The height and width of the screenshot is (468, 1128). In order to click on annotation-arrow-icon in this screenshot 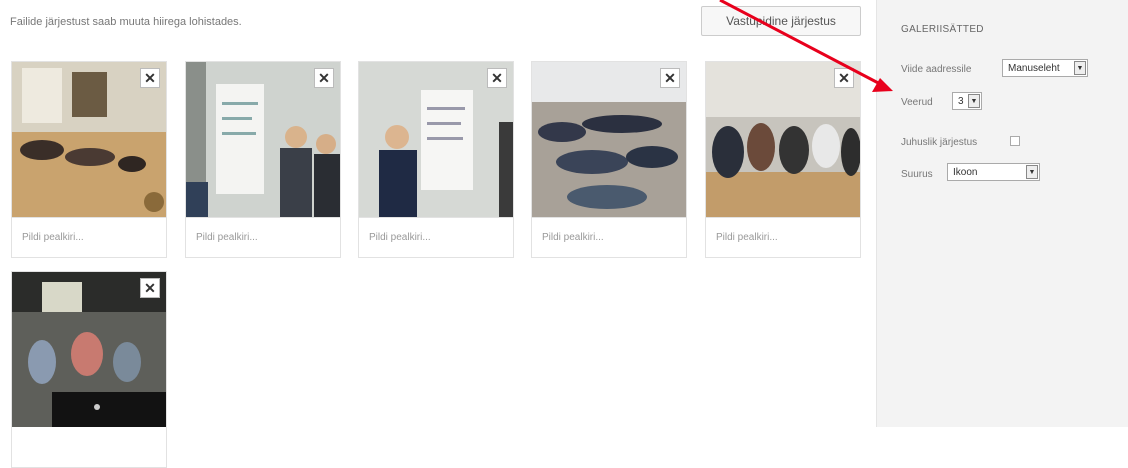, I will do `click(806, 46)`.